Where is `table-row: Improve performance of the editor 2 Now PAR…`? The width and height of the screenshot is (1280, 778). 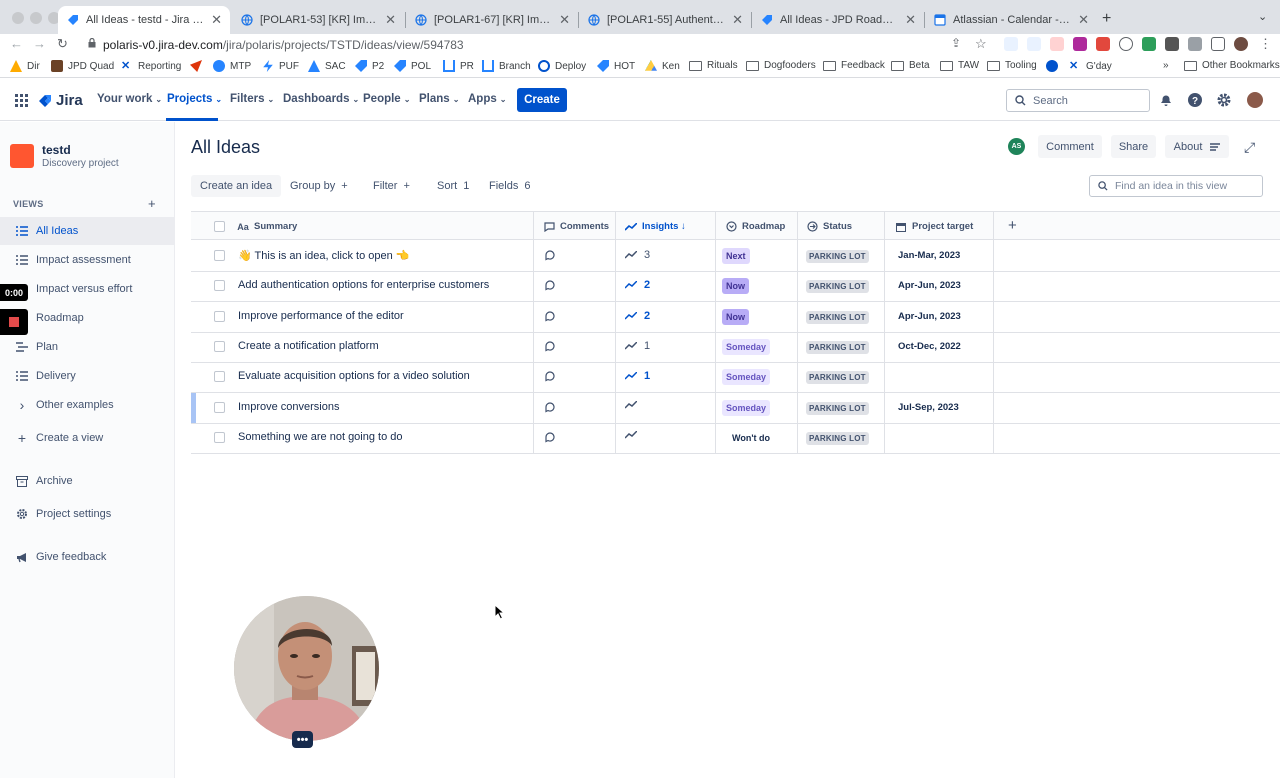
table-row: Improve performance of the editor 2 Now PAR… is located at coordinates (735, 317).